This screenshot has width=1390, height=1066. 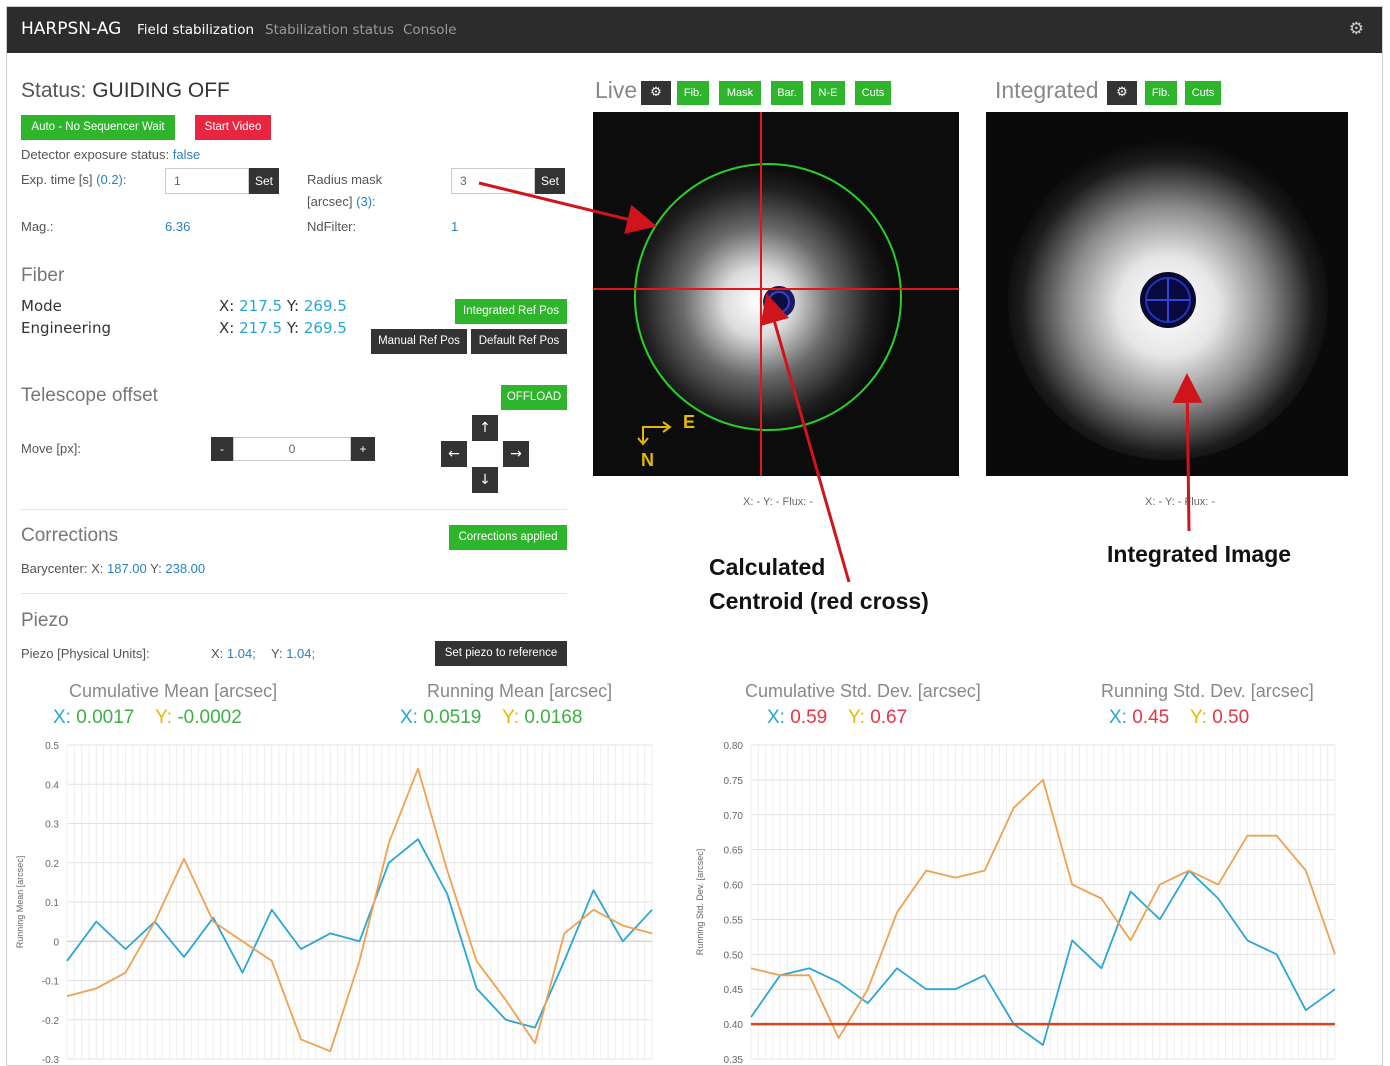 What do you see at coordinates (409, 717) in the screenshot?
I see `run-mean-x-label: X:` at bounding box center [409, 717].